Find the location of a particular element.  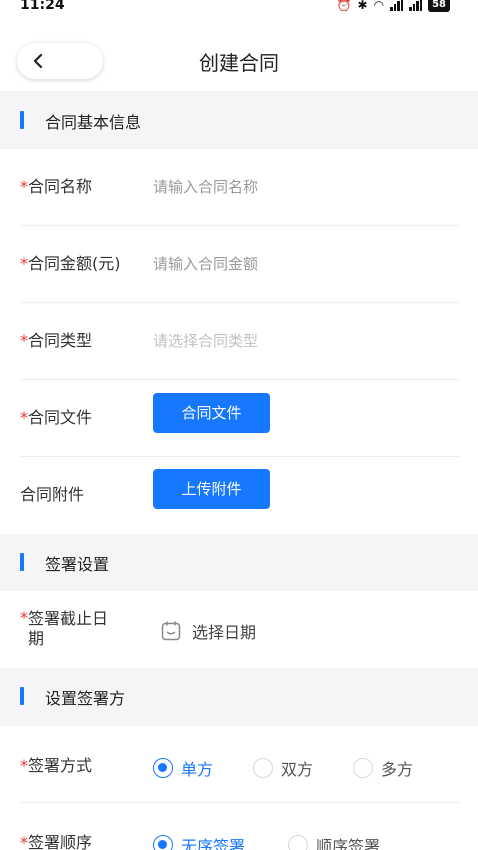

contract-name-input: 请输入合同名称 is located at coordinates (205, 186).